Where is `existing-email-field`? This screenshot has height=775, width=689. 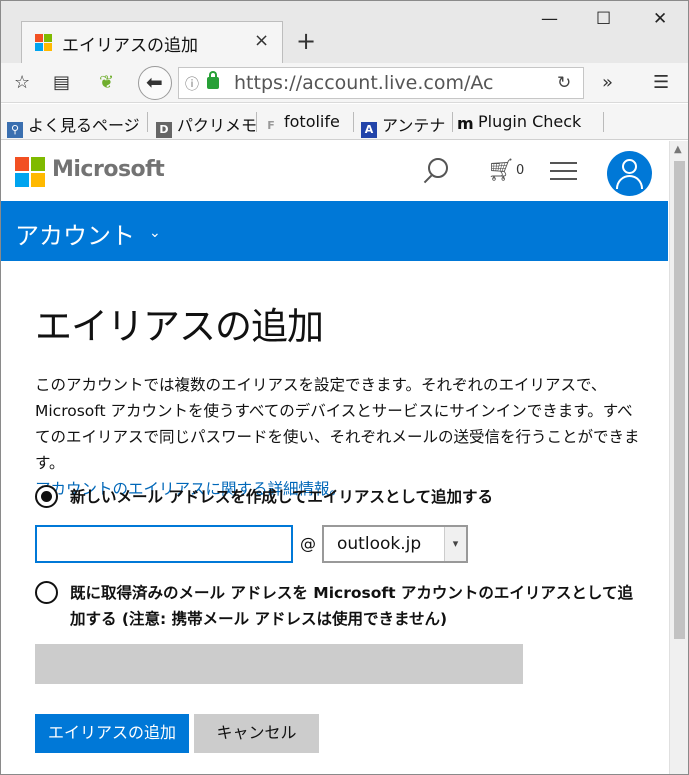
existing-email-field is located at coordinates (279, 664).